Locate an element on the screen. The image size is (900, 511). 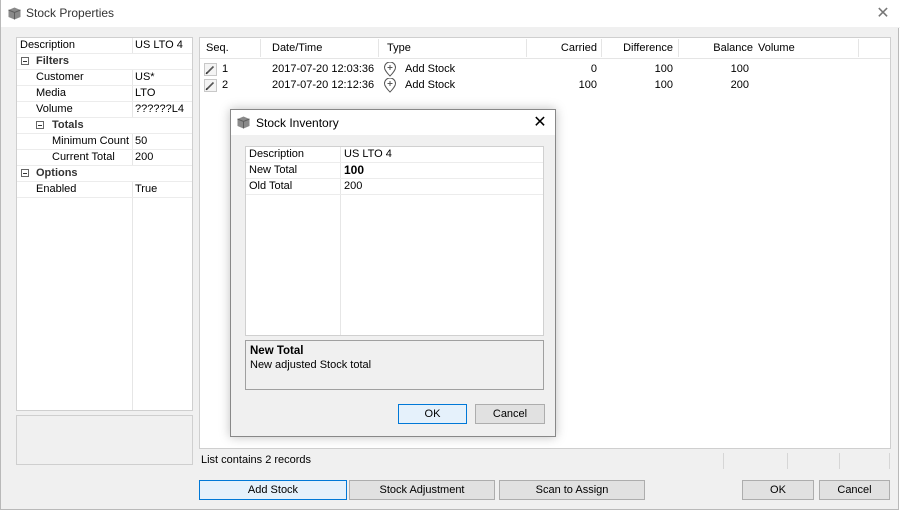
property-name: Old Total is located at coordinates (271, 186).